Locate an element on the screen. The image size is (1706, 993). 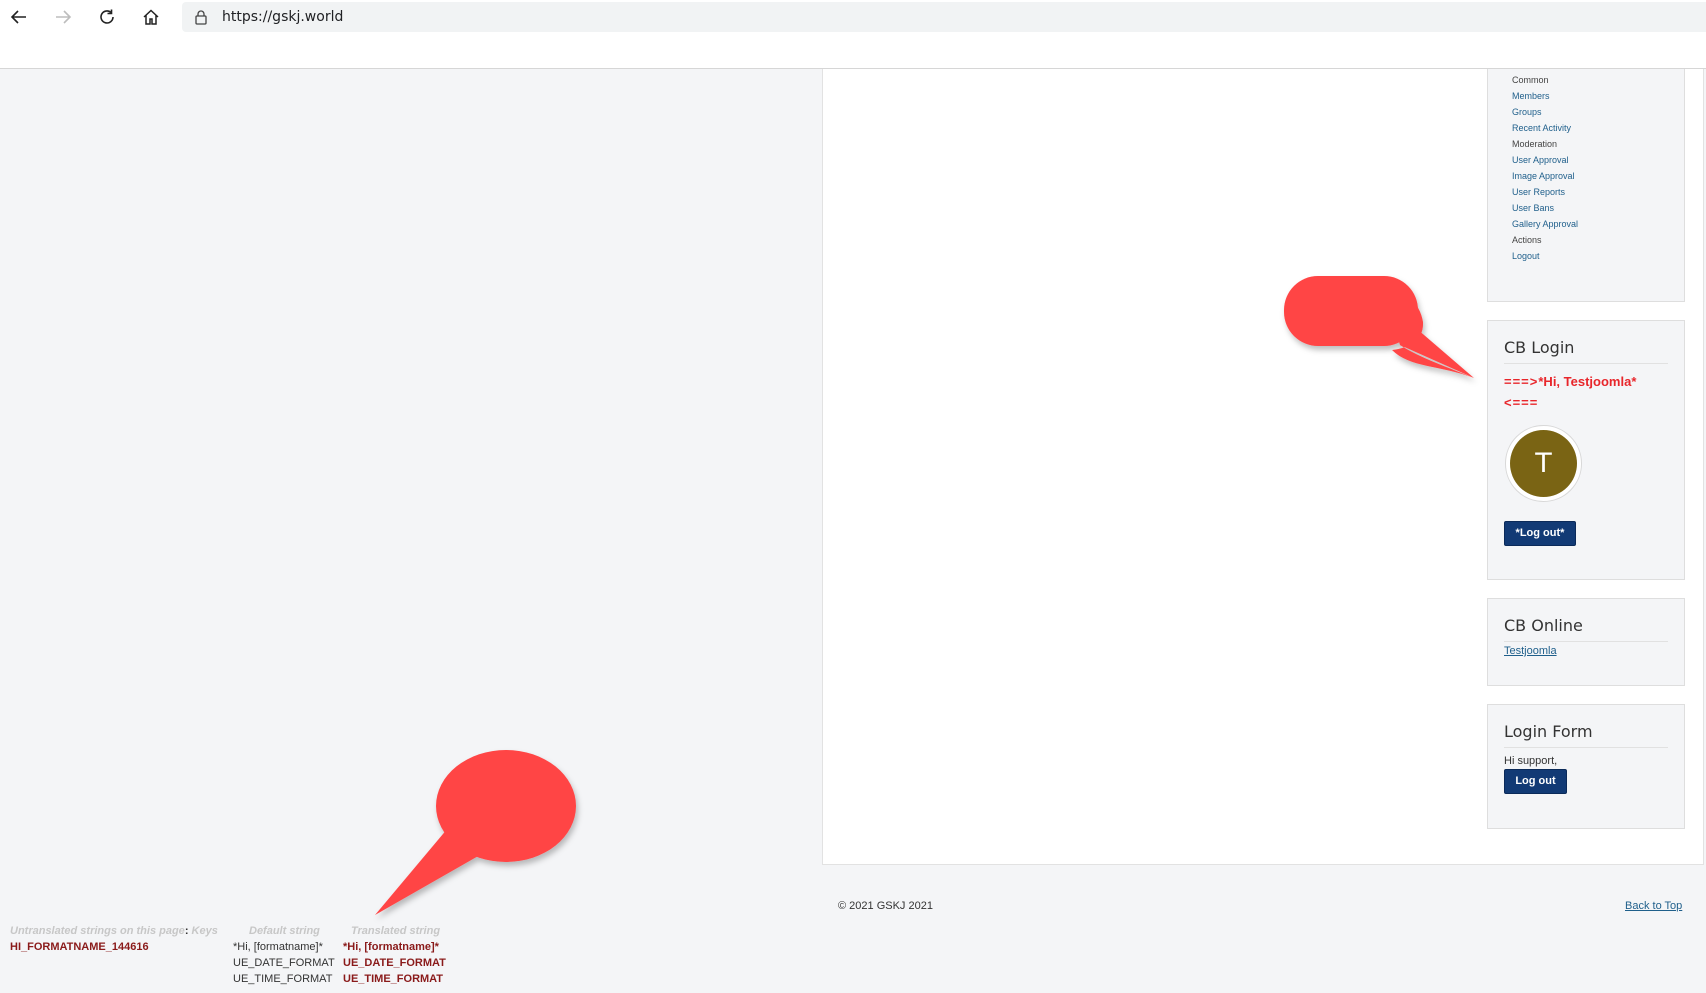
menu-item-recent-activity: Recent Activity is located at coordinates (1545, 128).